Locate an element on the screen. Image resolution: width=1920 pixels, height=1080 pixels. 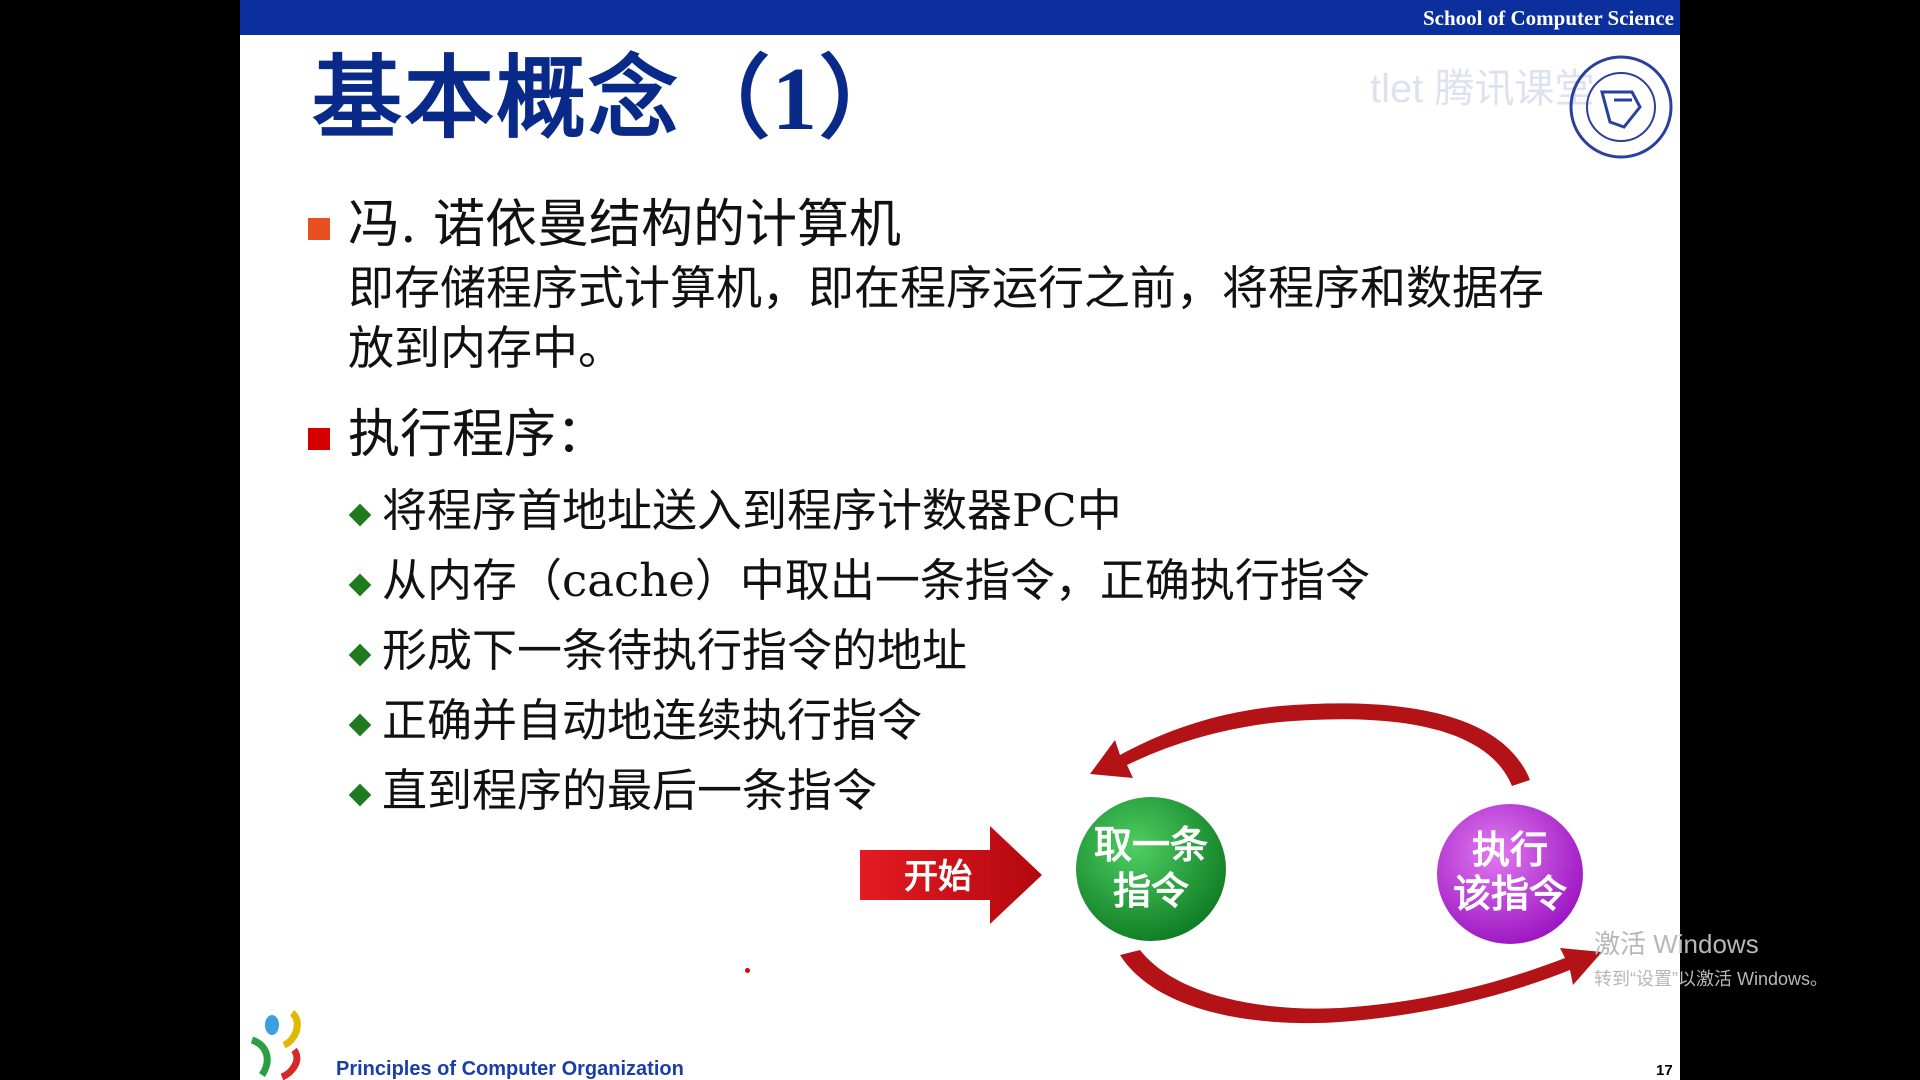
activation-line1: 激活 Windows is located at coordinates (1676, 944).